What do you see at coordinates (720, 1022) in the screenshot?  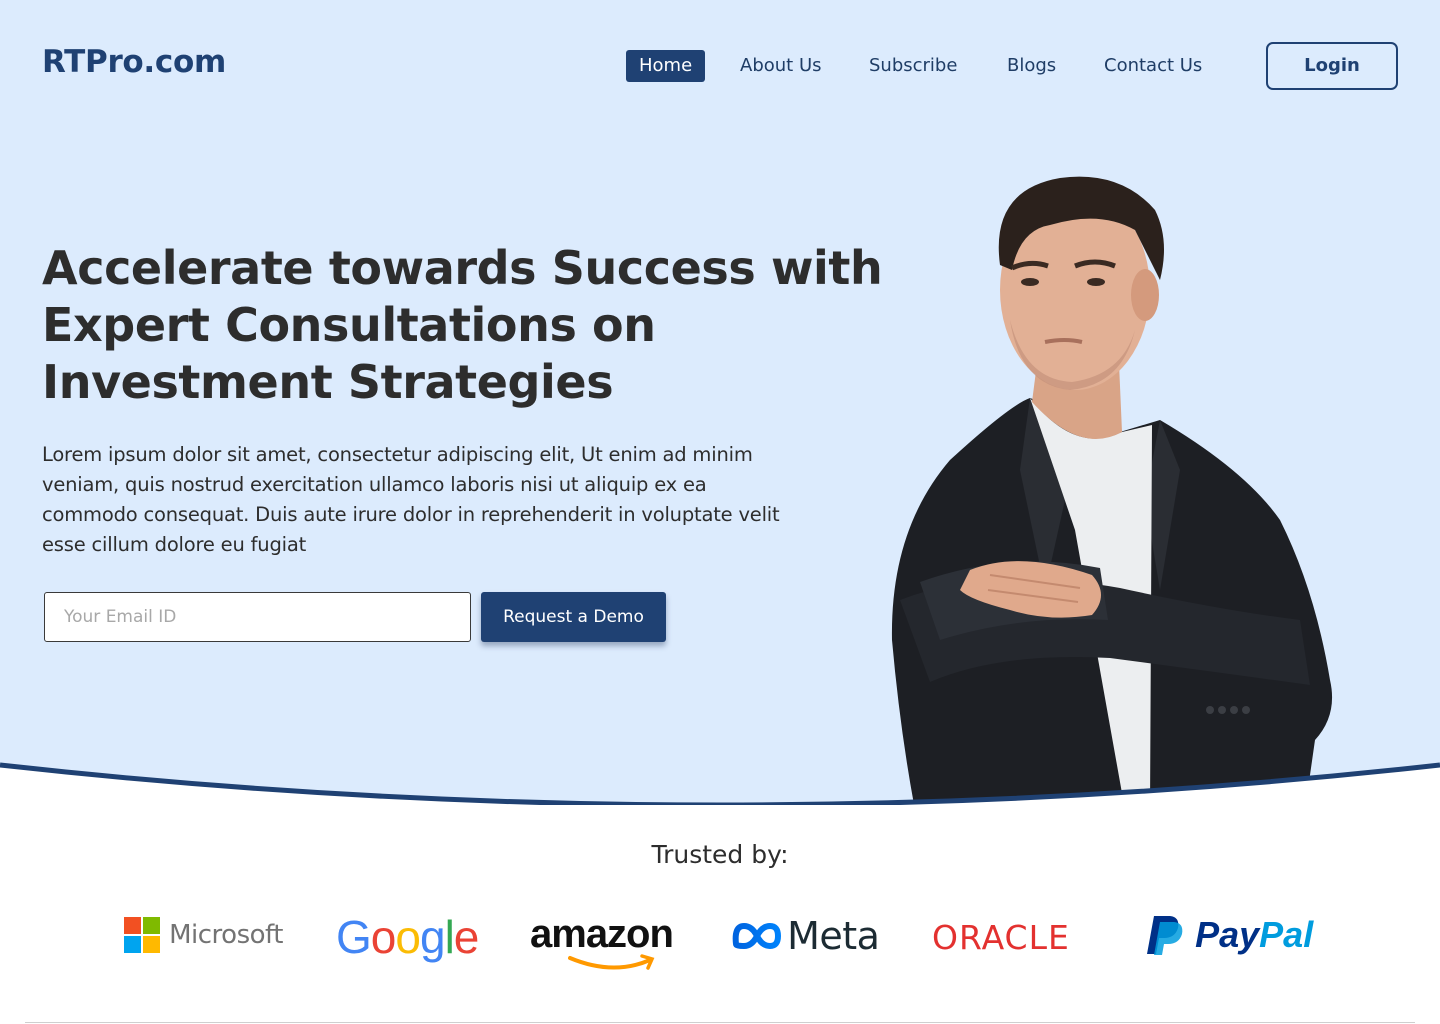 I see `footer-divider` at bounding box center [720, 1022].